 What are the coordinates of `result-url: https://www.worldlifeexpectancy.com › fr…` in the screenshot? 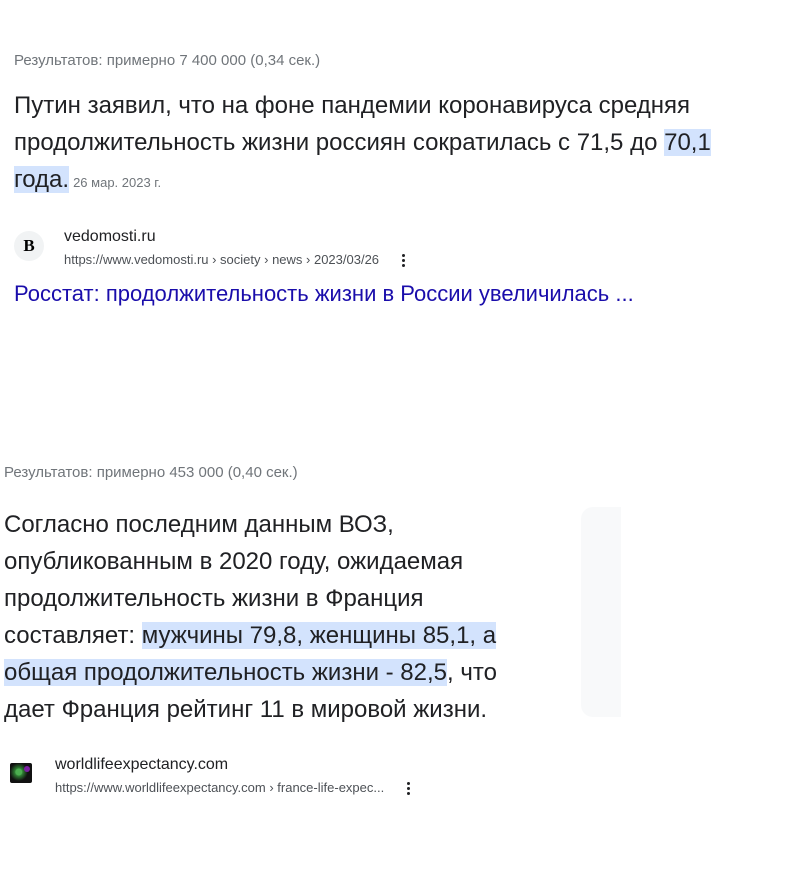 It's located at (219, 788).